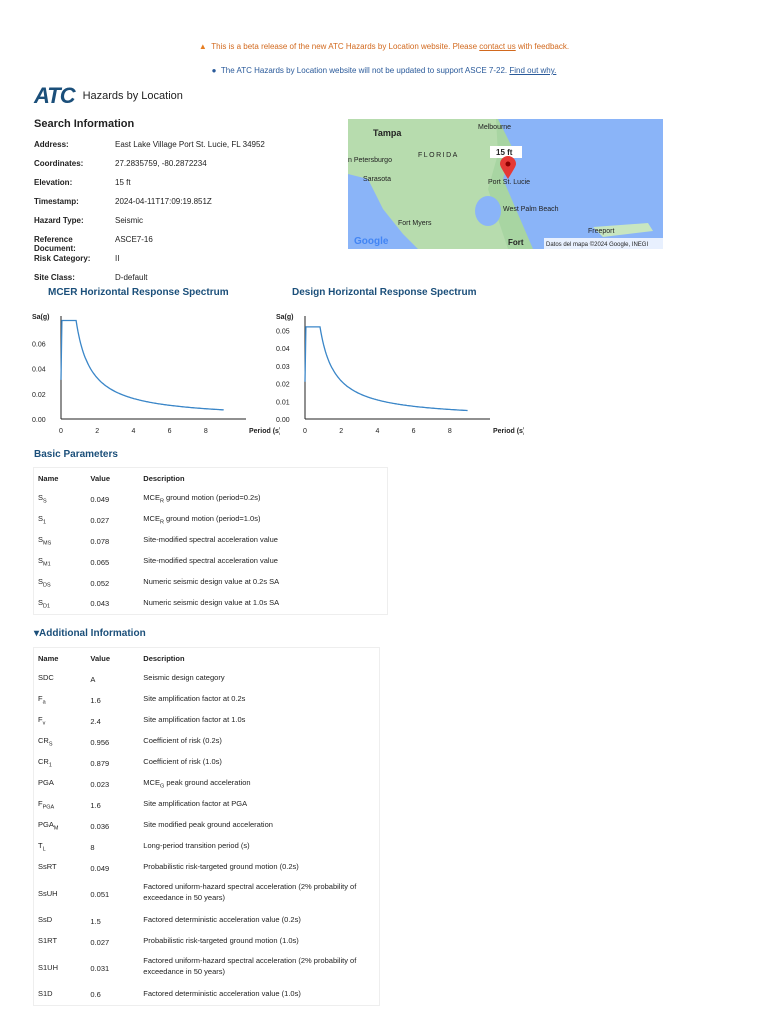  I want to click on info-value: II, so click(117, 258).